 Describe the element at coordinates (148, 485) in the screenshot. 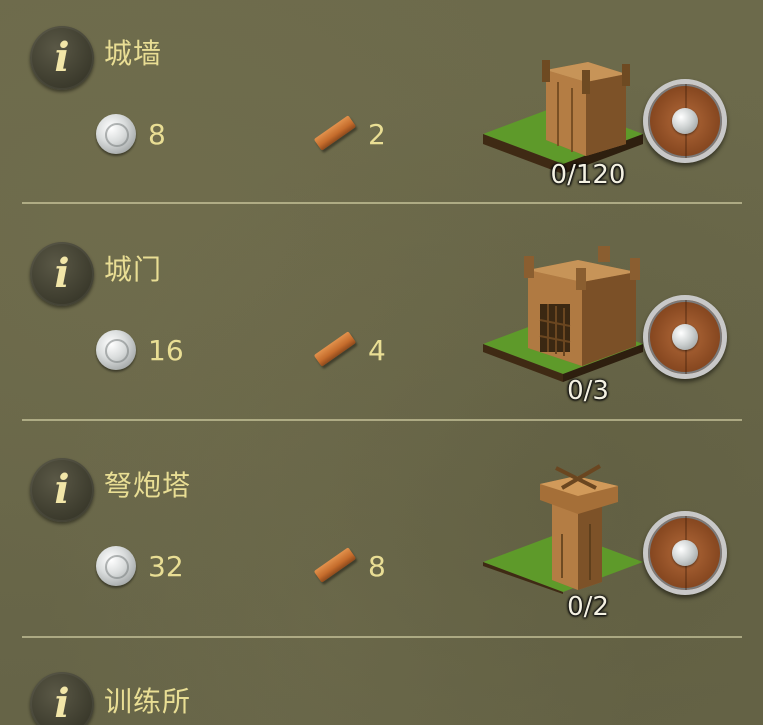

I see `item-title: 弩炮塔` at that location.